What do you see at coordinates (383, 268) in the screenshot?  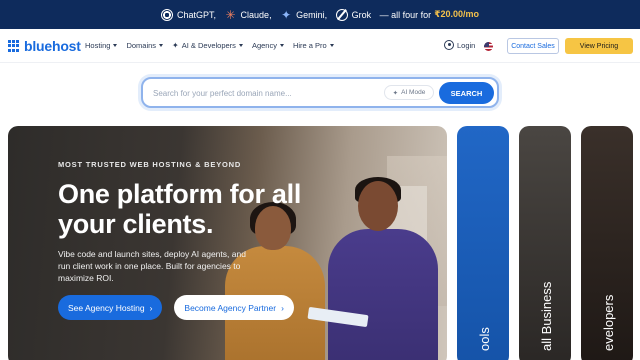 I see `hero-person-man` at bounding box center [383, 268].